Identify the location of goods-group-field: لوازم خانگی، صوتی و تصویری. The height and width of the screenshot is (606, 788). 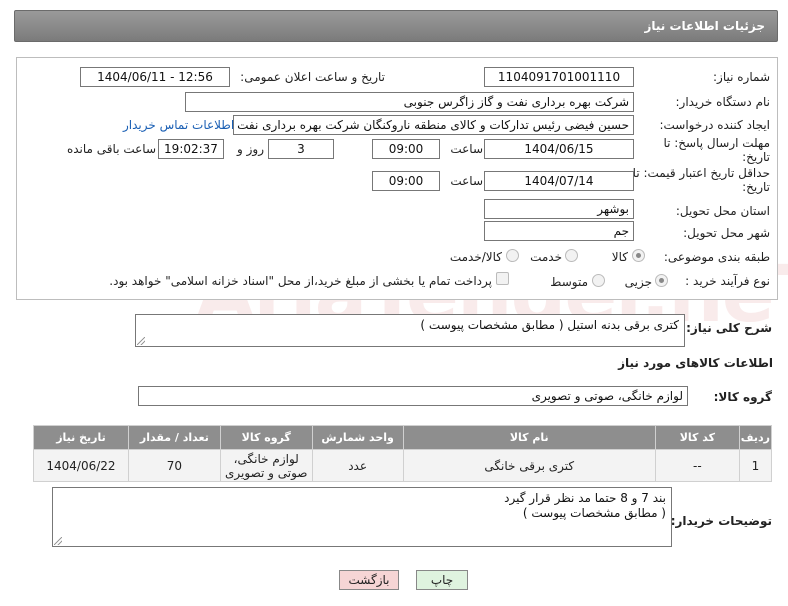
(413, 396).